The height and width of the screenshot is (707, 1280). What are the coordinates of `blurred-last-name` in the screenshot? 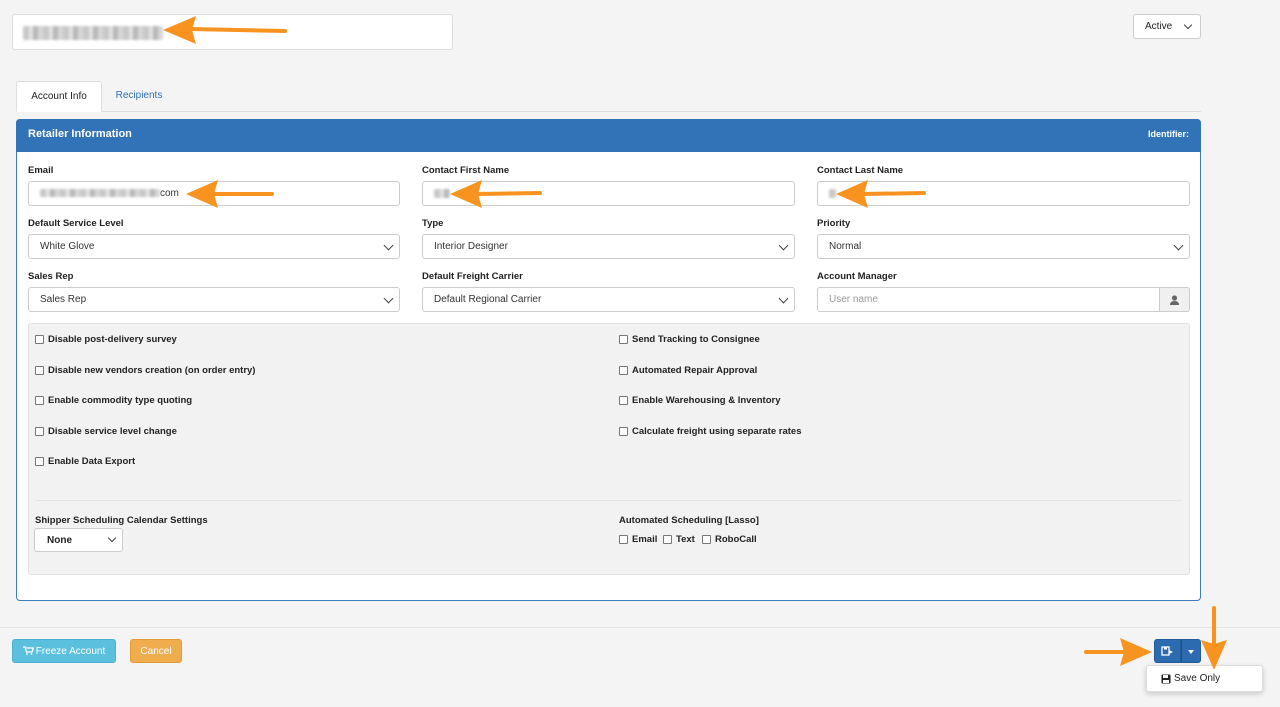 It's located at (833, 193).